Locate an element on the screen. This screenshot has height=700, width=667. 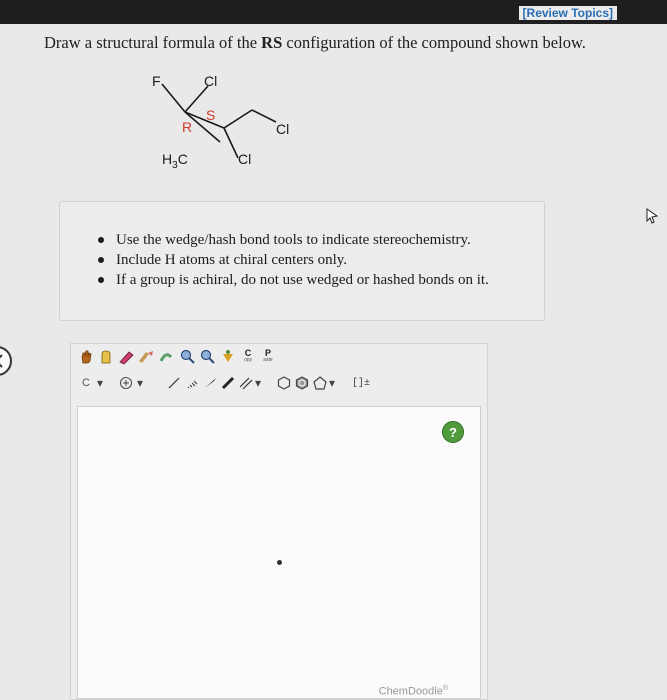
molecule-structure: F Cl S R Cl H3C Cl is located at coordinates (220, 122).